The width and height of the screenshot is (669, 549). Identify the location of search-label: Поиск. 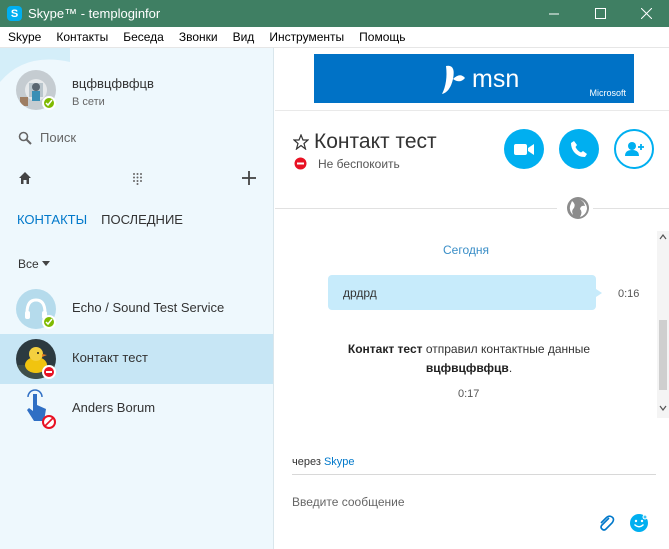
(58, 137).